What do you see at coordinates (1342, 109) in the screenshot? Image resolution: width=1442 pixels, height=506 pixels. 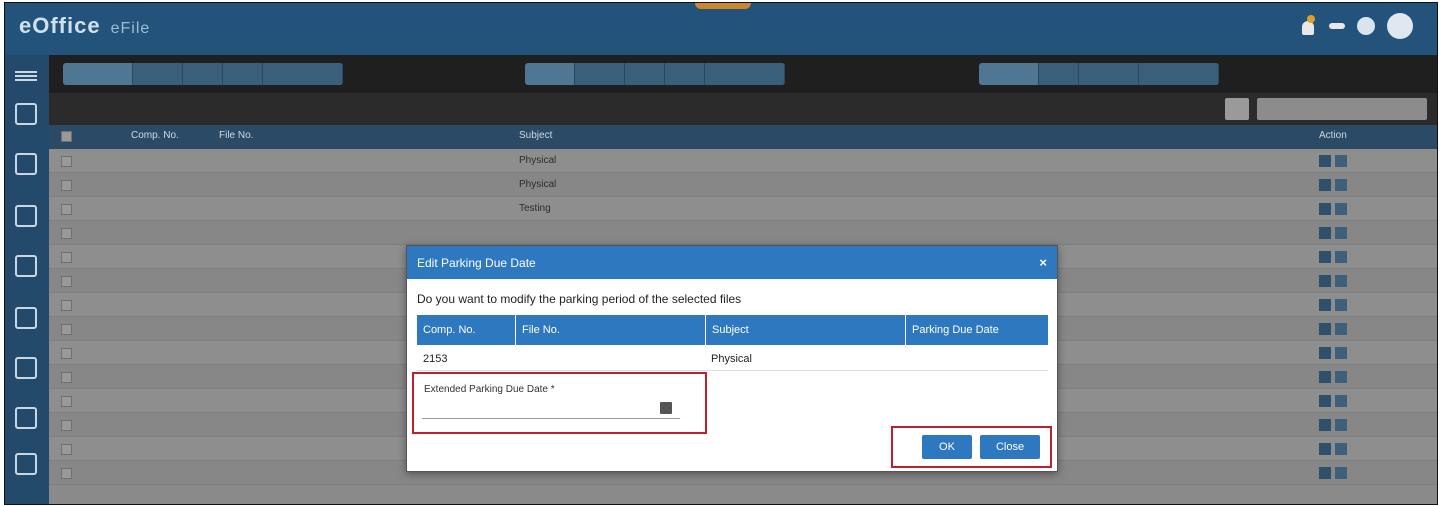 I see `search-input` at bounding box center [1342, 109].